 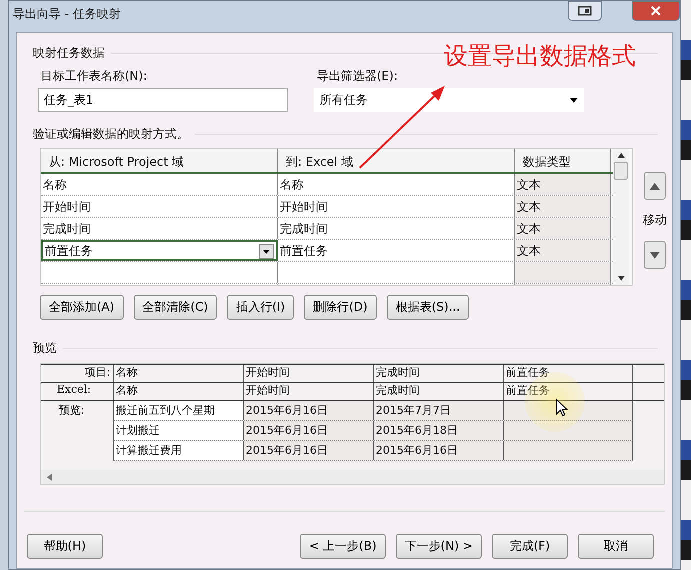 I want to click on restore-icon, so click(x=585, y=11).